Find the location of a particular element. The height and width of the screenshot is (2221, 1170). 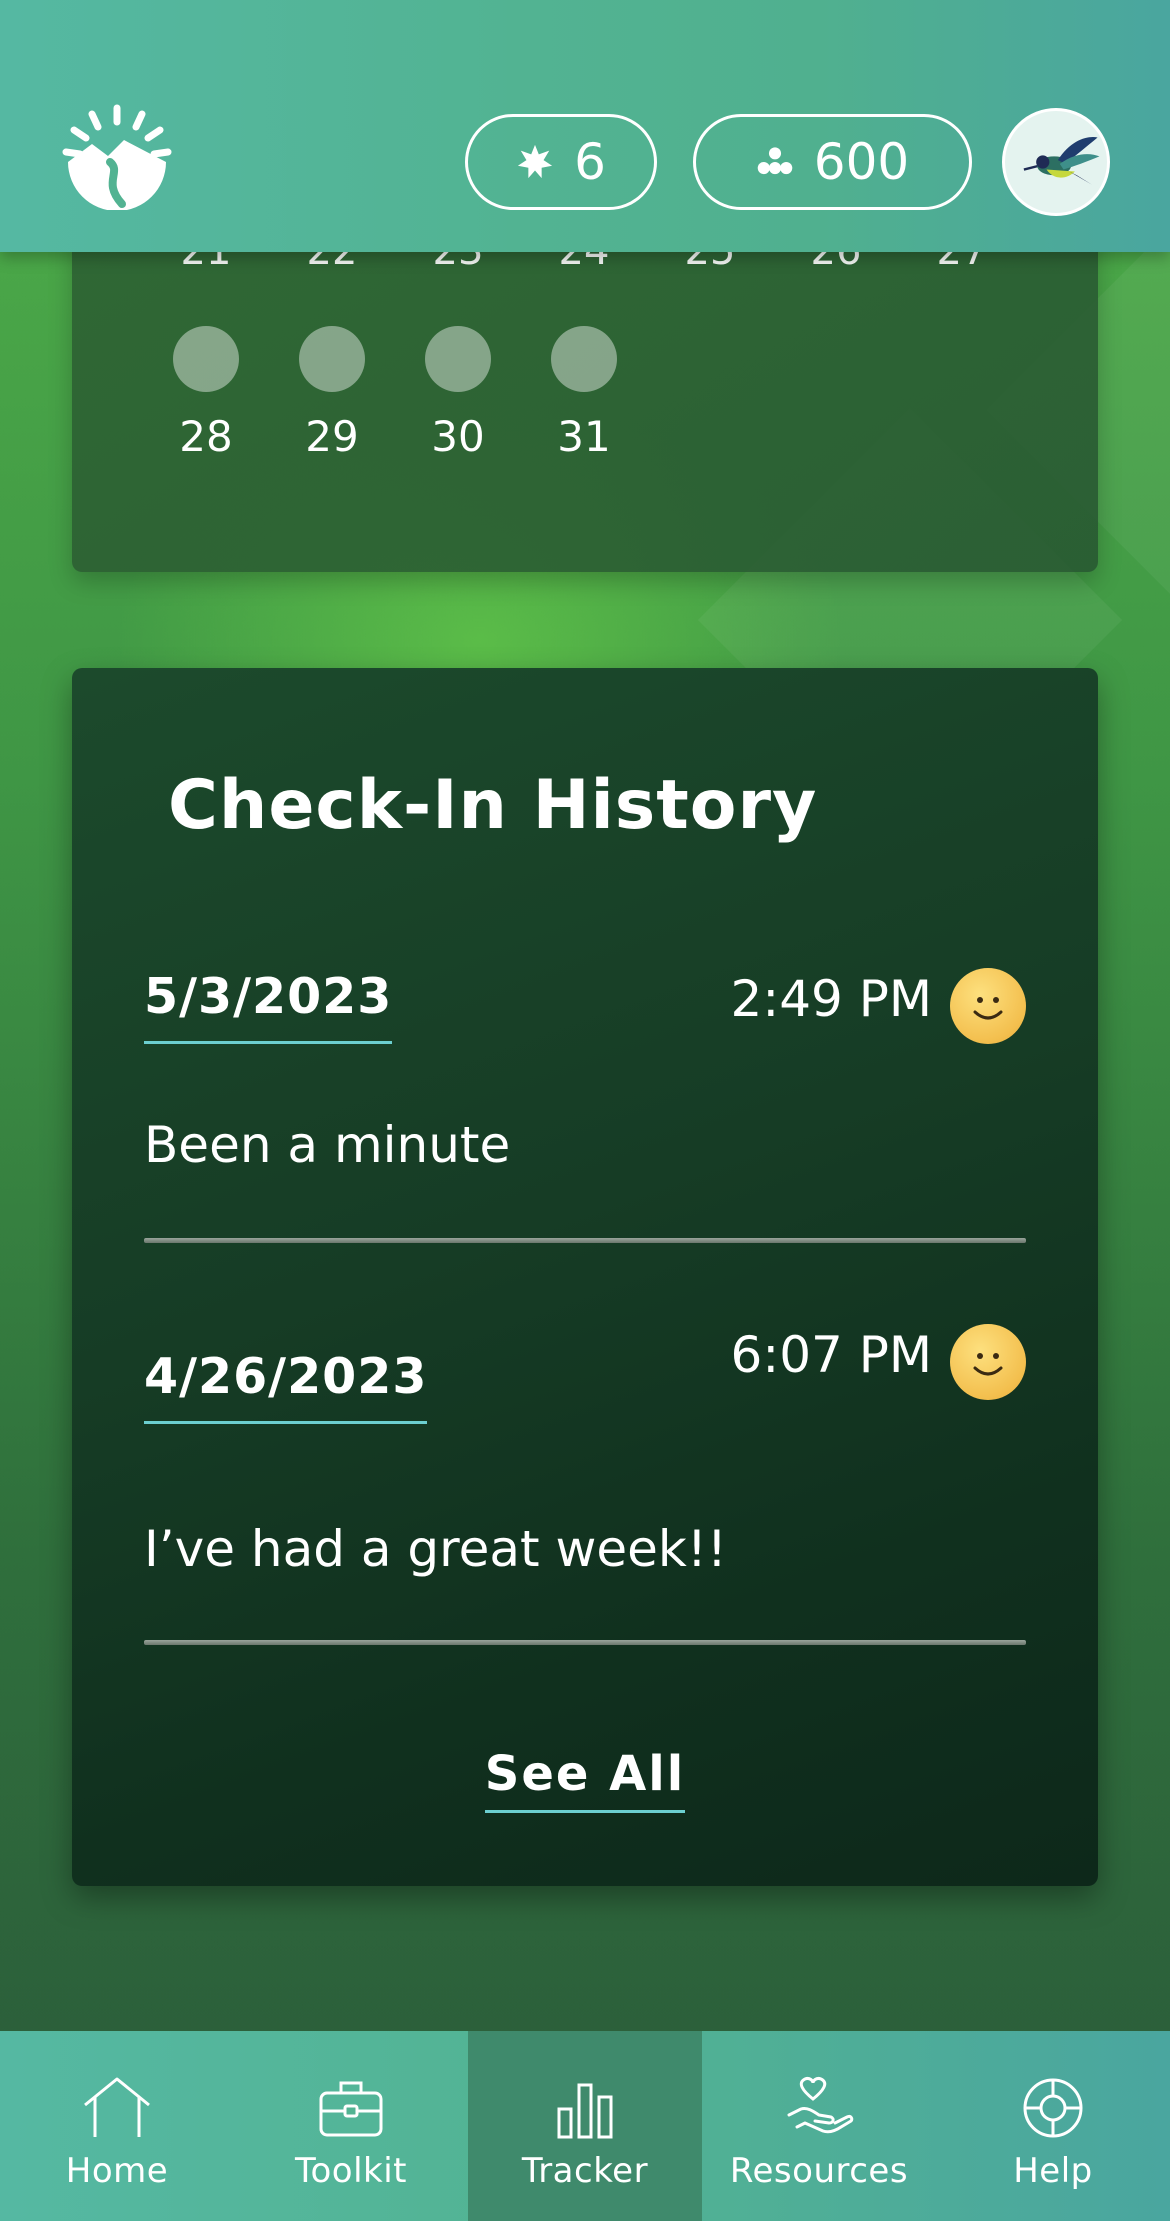

see-all-link: See All is located at coordinates (585, 1779).